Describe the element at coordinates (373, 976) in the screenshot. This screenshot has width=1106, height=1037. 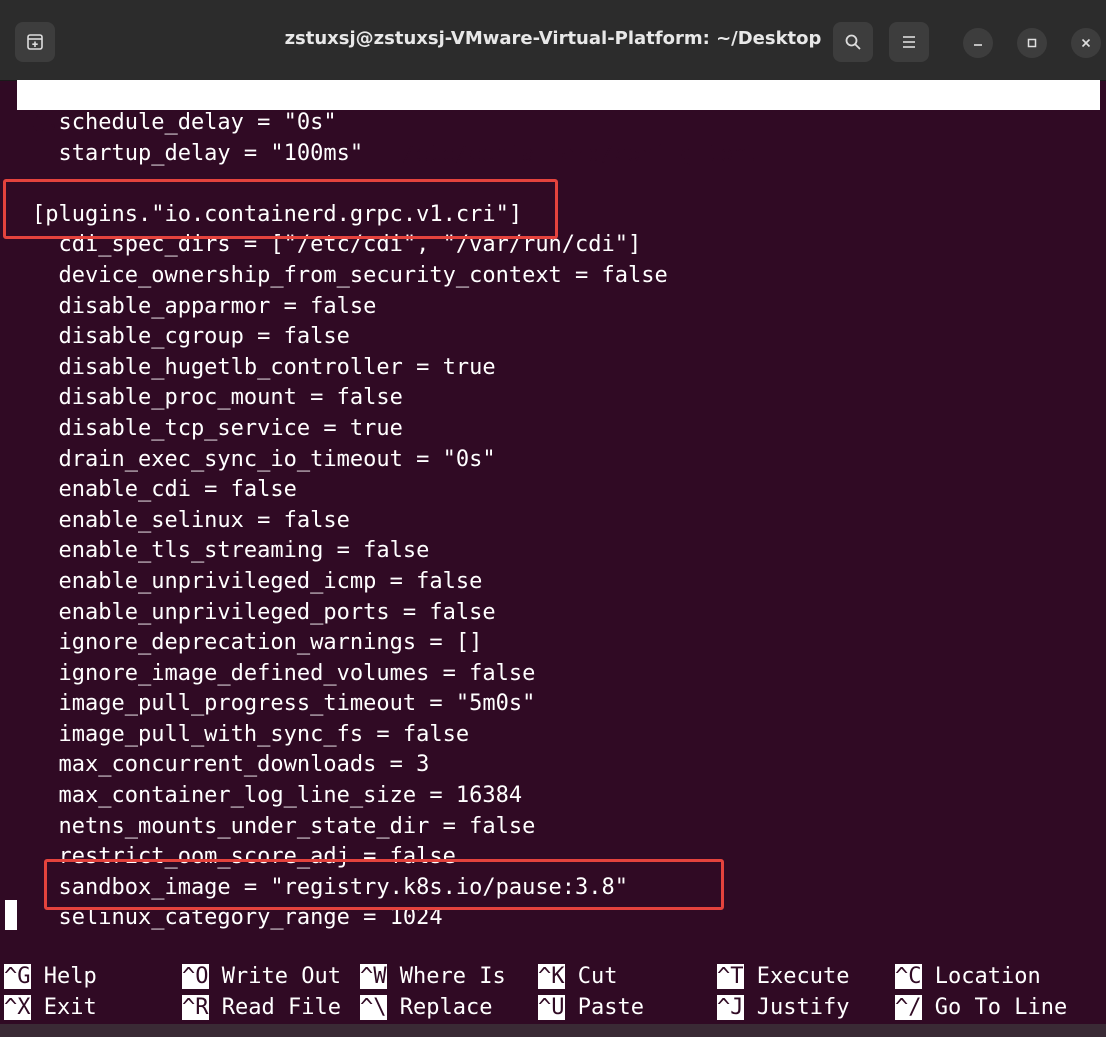
I see `shortcut-key: ^W` at that location.